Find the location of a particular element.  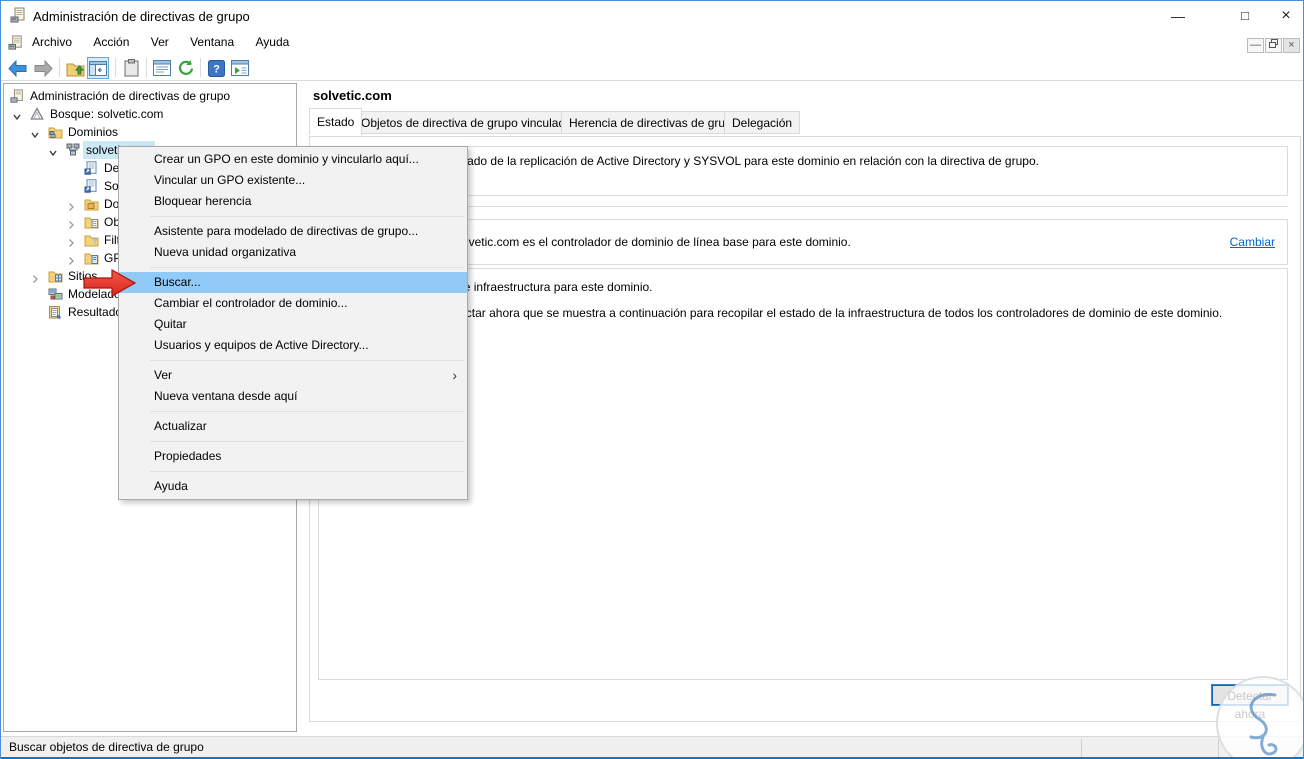

toolbar: ? is located at coordinates (652, 68).